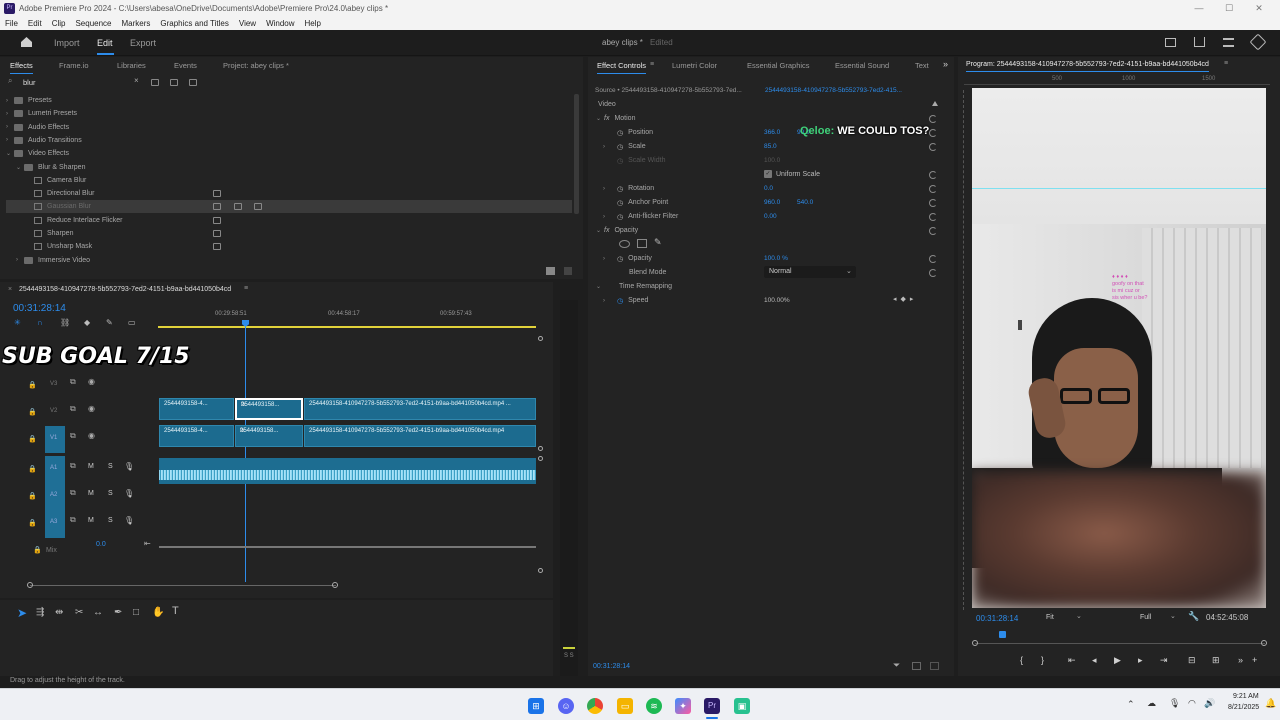 This screenshot has width=1280, height=720. Describe the element at coordinates (1259, 8) in the screenshot. I see `close-button: ✕` at that location.